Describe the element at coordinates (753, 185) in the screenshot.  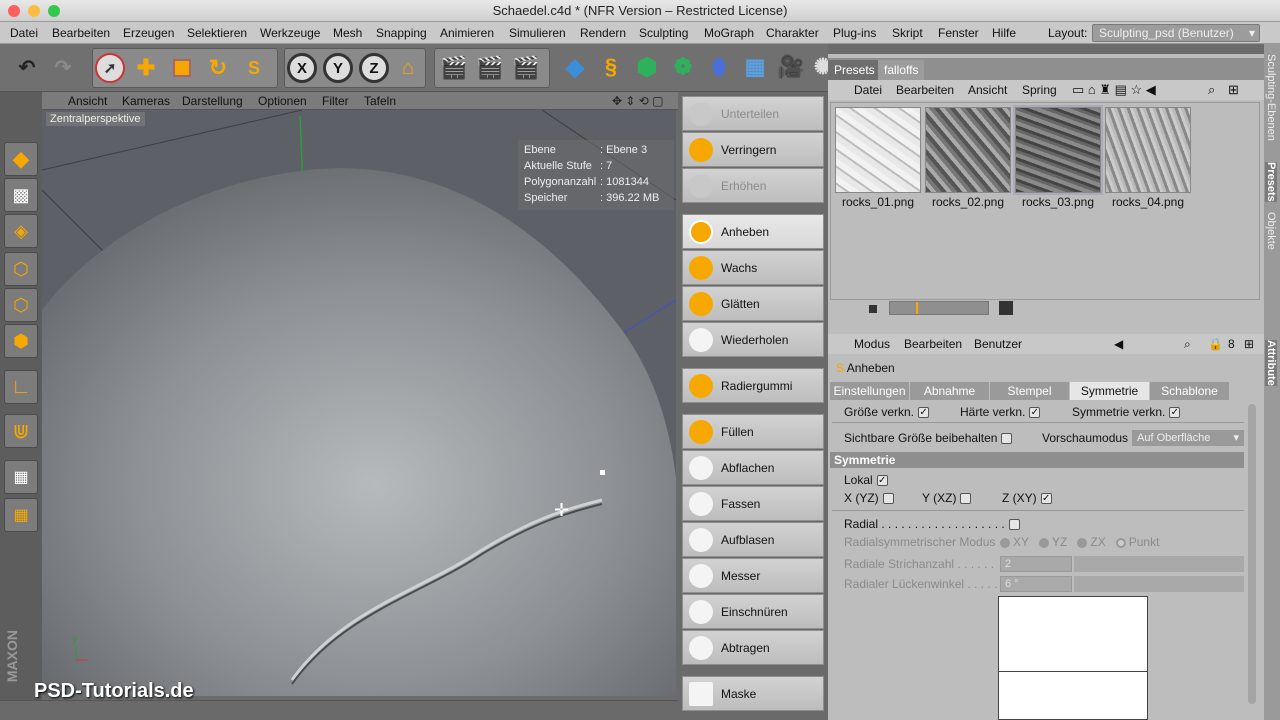
I see `erhoehen-button: Erhöhen` at that location.